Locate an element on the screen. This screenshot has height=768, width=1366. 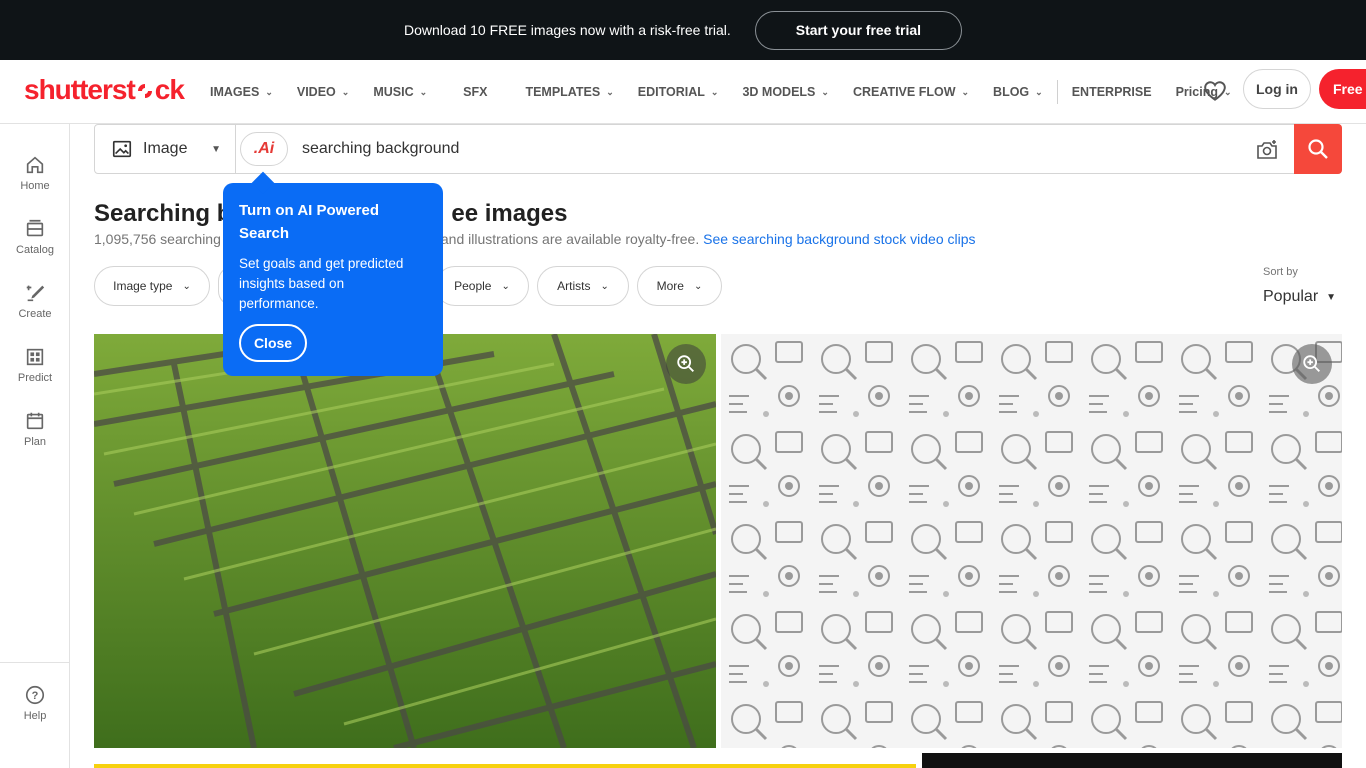
create-icon is located at coordinates (35, 293).